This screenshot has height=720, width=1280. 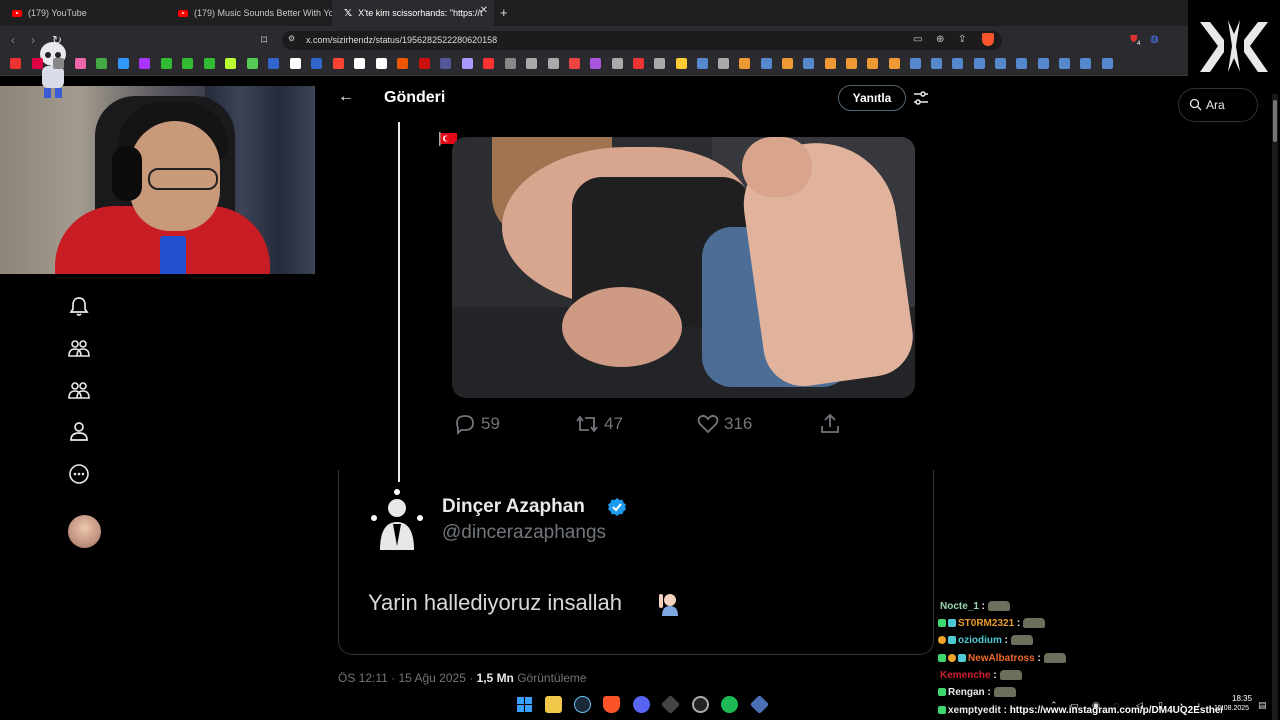 What do you see at coordinates (962, 39) in the screenshot?
I see `share-icon: ⇪` at bounding box center [962, 39].